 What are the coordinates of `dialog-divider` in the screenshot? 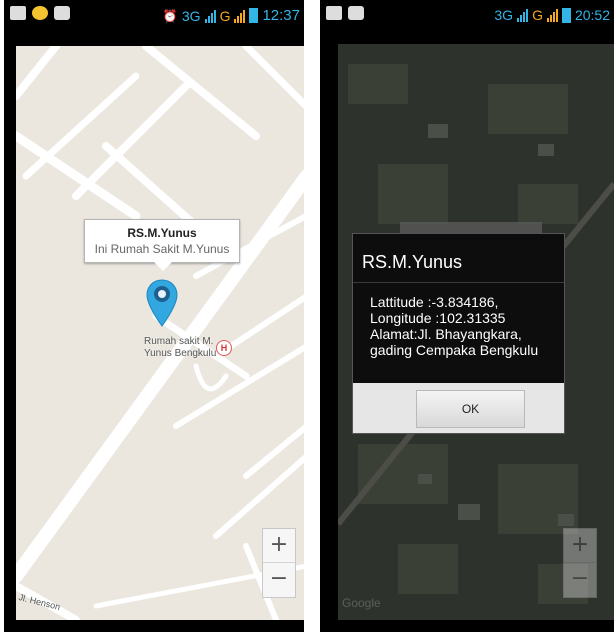 It's located at (458, 282).